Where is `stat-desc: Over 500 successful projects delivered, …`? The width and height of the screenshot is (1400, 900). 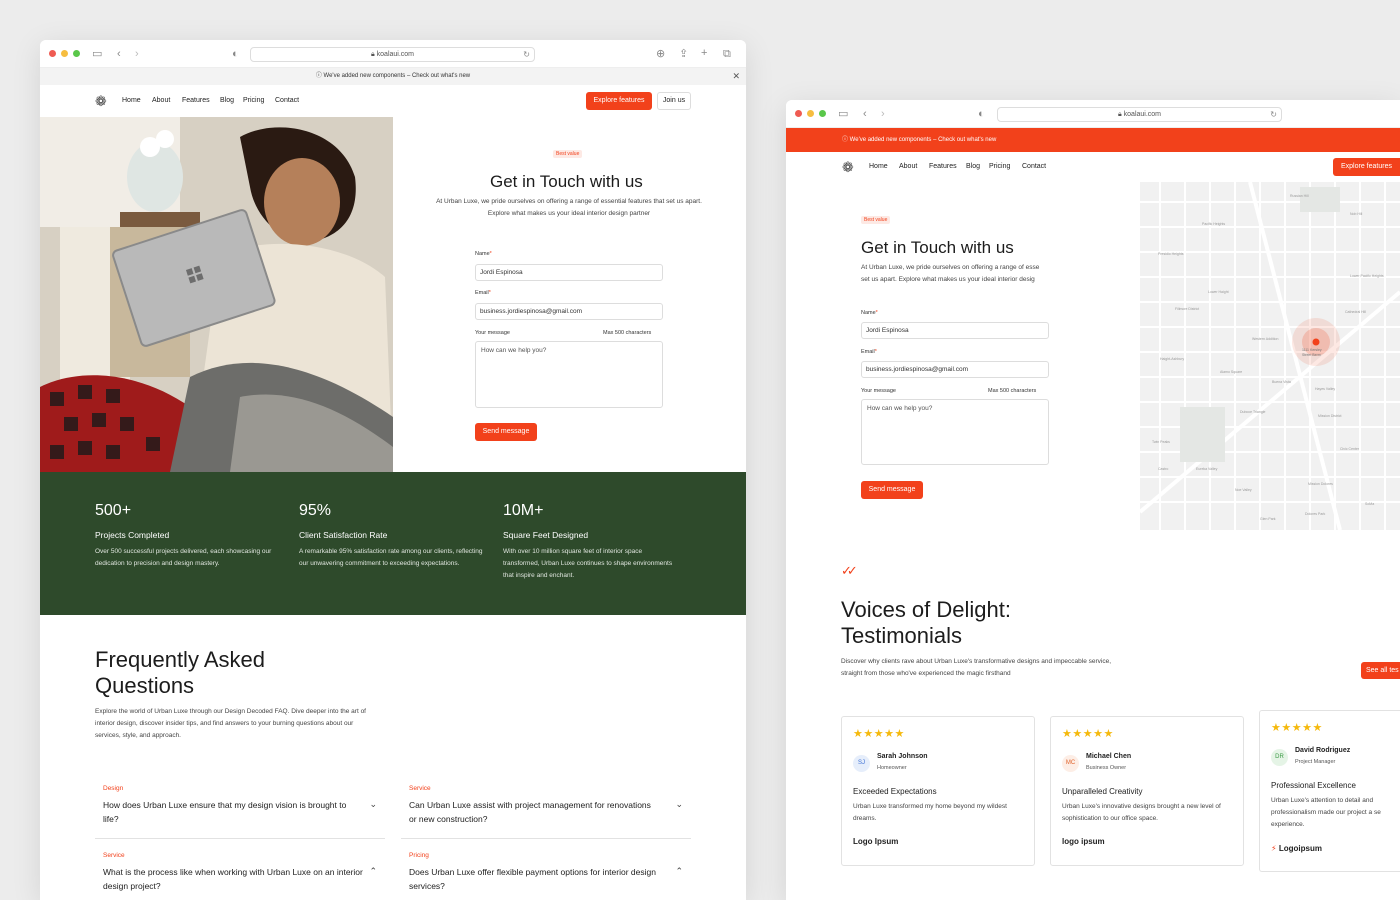 stat-desc: Over 500 successful projects delivered, … is located at coordinates (183, 557).